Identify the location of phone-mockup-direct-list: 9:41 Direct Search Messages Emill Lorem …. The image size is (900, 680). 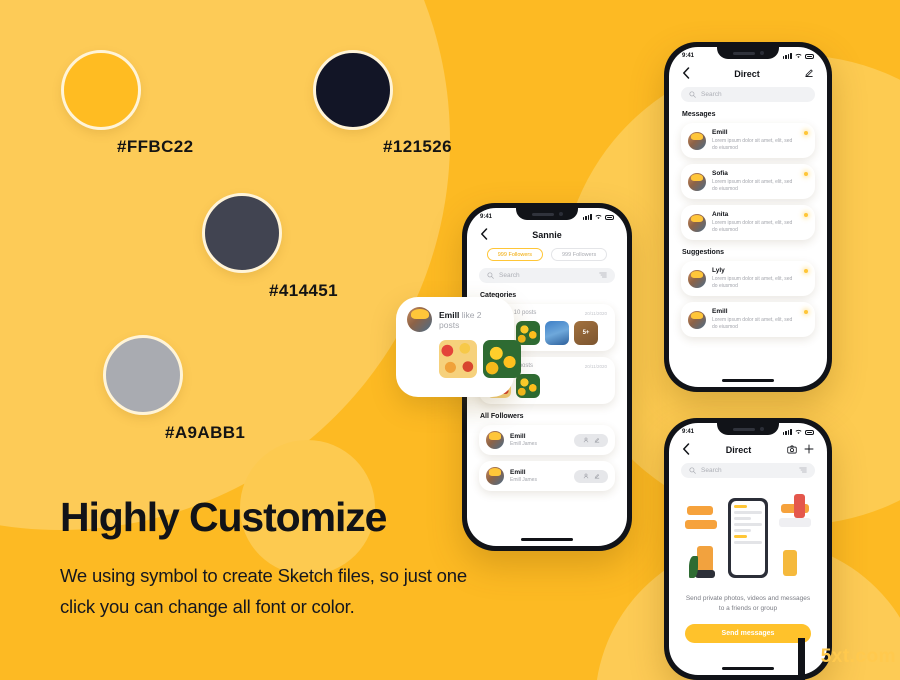
(748, 217).